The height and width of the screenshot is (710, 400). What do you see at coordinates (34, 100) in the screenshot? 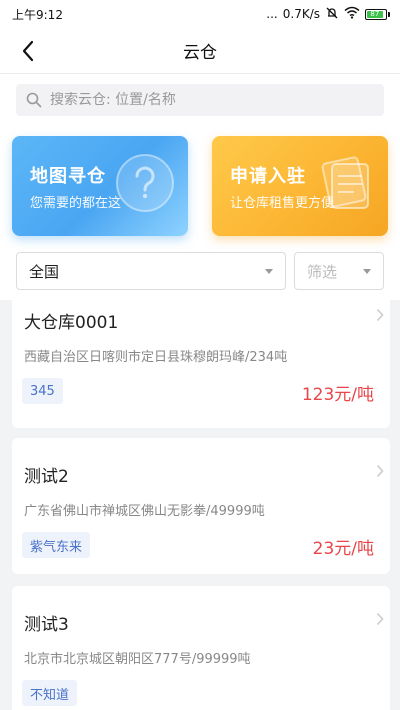
I see `search-icon` at bounding box center [34, 100].